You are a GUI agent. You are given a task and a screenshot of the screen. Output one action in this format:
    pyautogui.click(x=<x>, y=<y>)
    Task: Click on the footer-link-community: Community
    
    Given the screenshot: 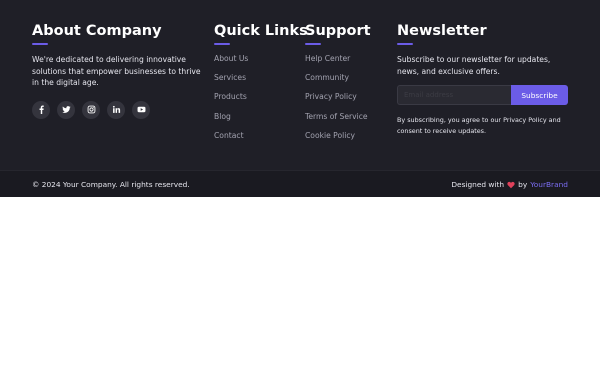 What is the action you would take?
    pyautogui.click(x=347, y=77)
    